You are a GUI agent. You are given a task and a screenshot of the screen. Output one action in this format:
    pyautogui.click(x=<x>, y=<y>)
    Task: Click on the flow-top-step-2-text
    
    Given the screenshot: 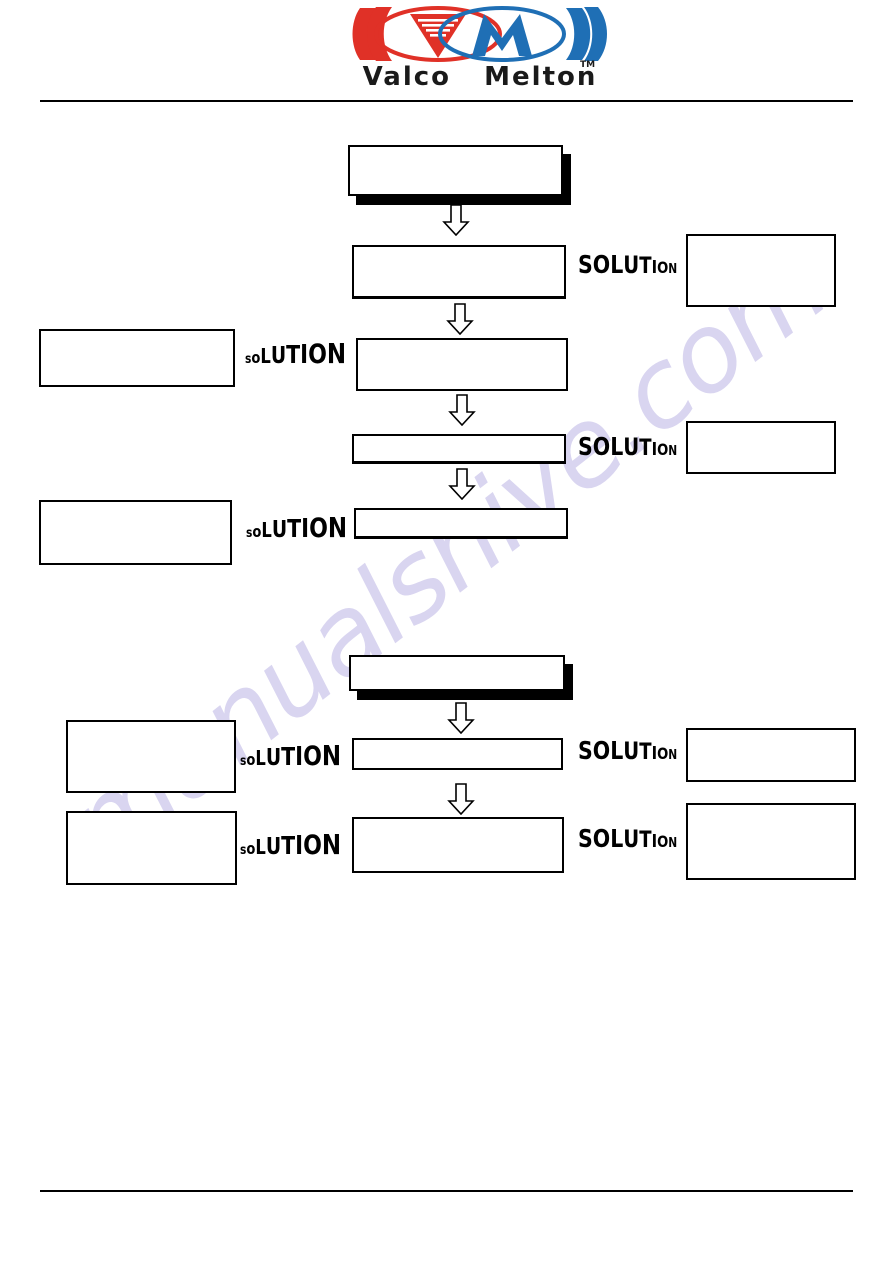 What is the action you would take?
    pyautogui.click(x=462, y=364)
    